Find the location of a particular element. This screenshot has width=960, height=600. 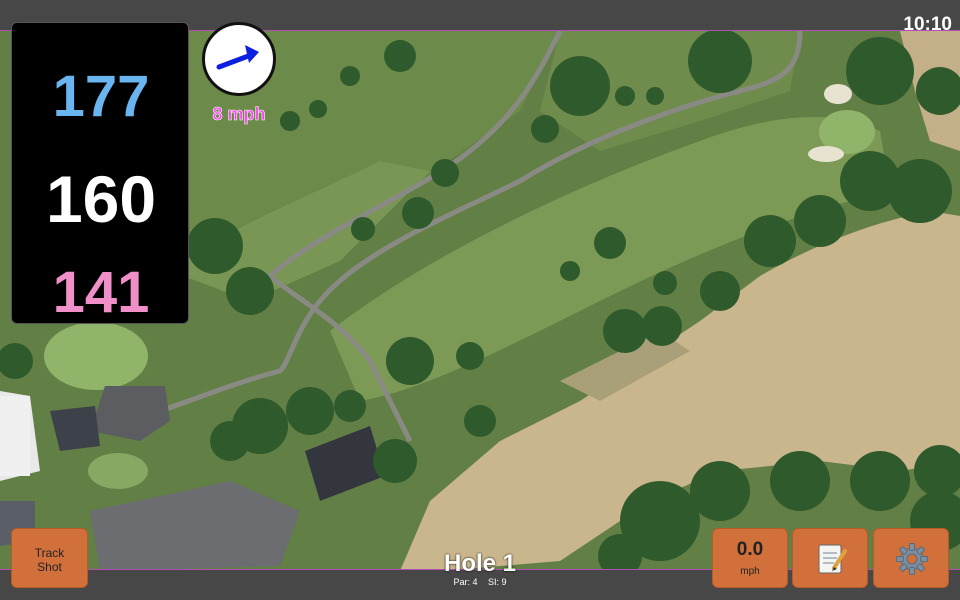

gear-icon is located at coordinates (912, 559).